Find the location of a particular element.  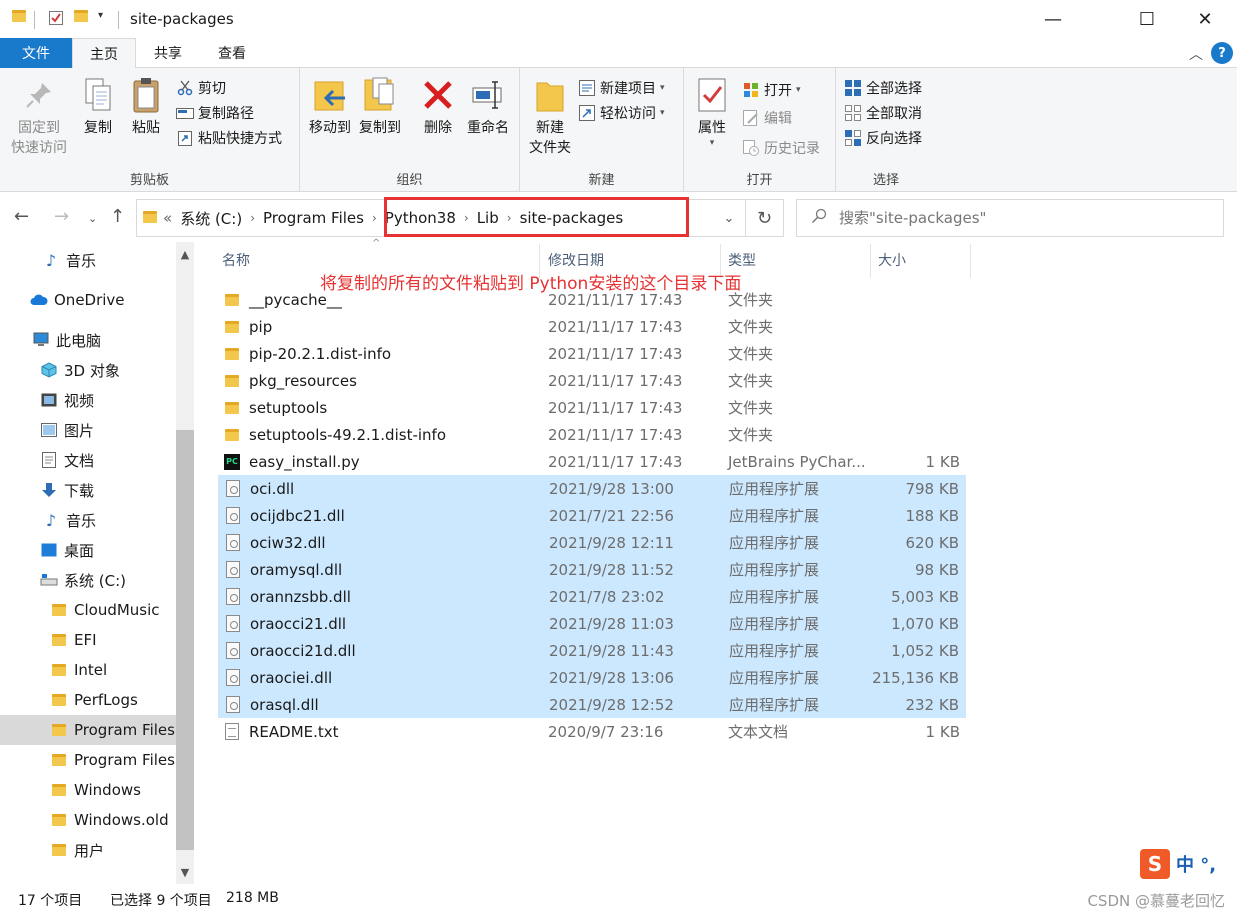

sidebar-item: 用户 is located at coordinates (88, 850).